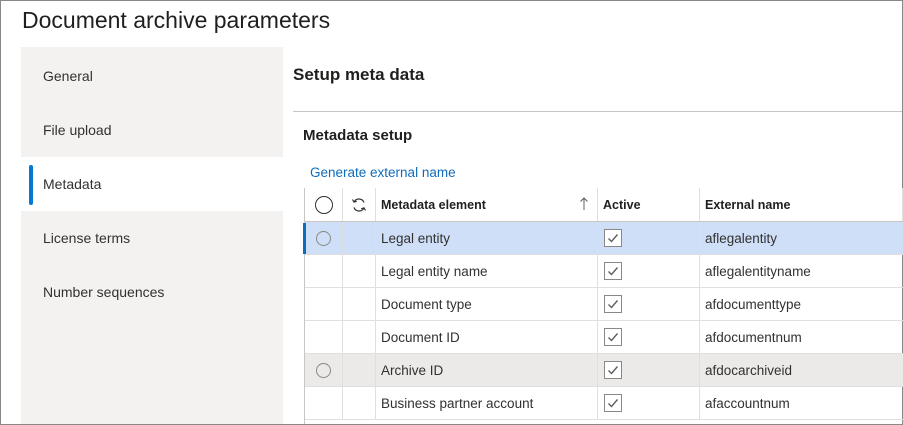  I want to click on metadata-element-cell: Document type, so click(487, 304).